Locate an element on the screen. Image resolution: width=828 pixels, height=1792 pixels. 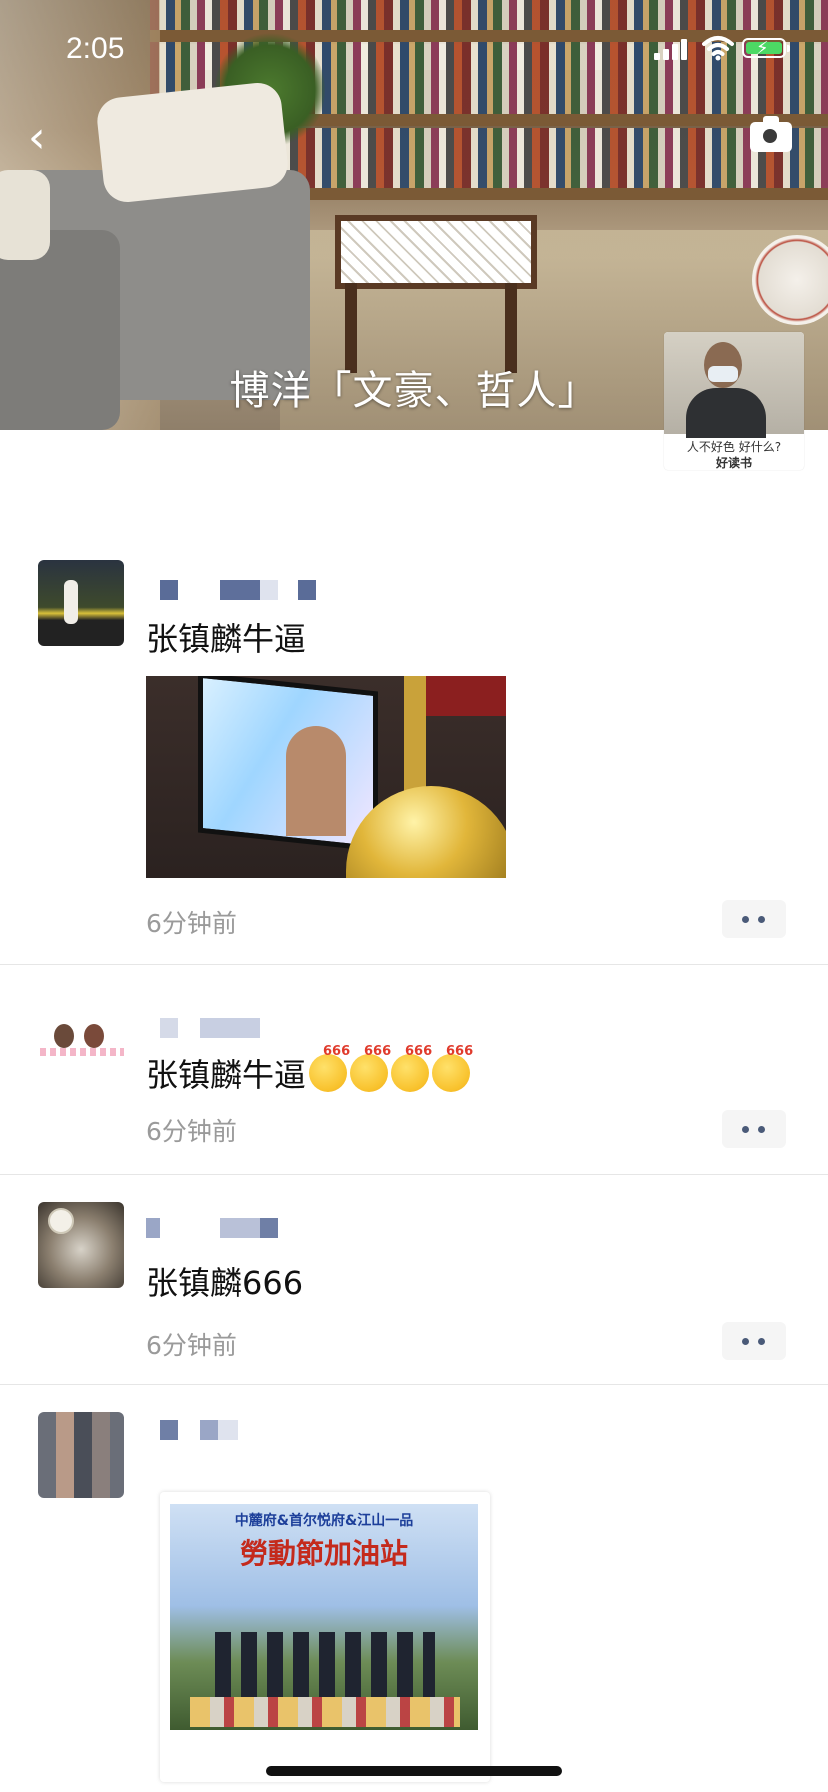
flyer-heading: 中麓府&首尔悦府&江山一品 is located at coordinates (324, 1521).